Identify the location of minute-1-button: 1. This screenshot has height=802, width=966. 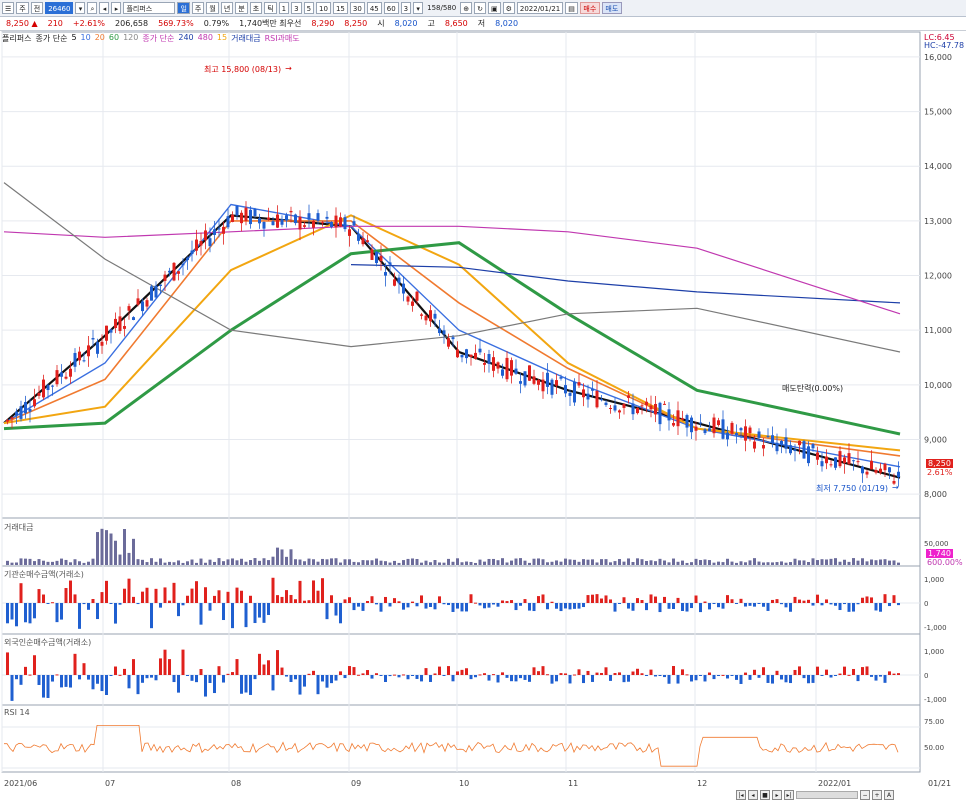
(284, 8).